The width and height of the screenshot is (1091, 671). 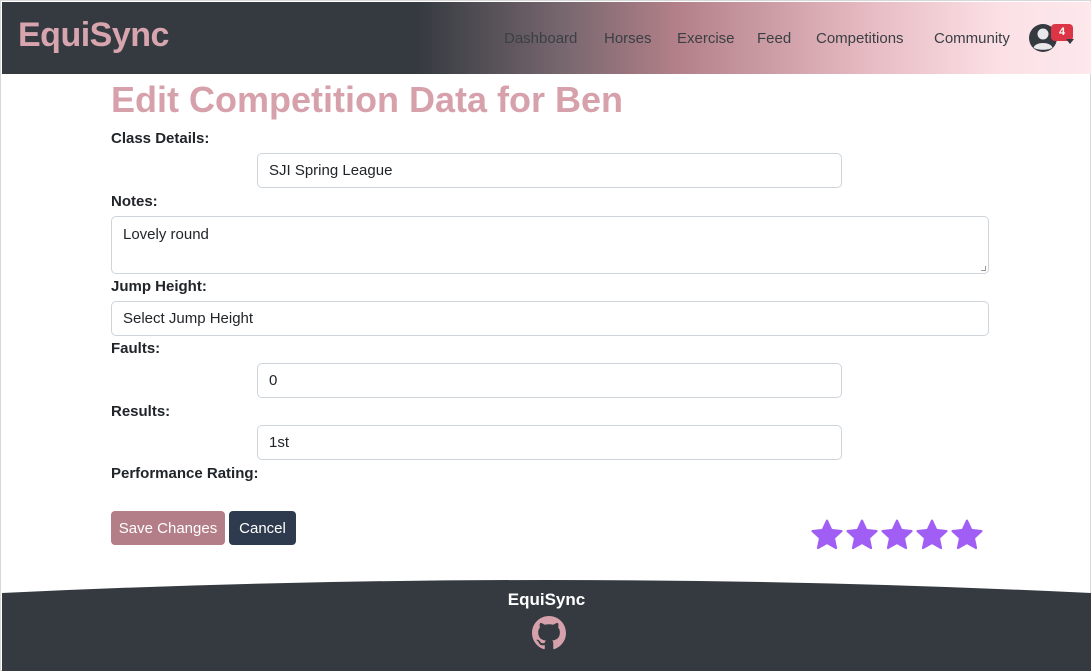 I want to click on nav-item-feed: Feed, so click(x=774, y=38).